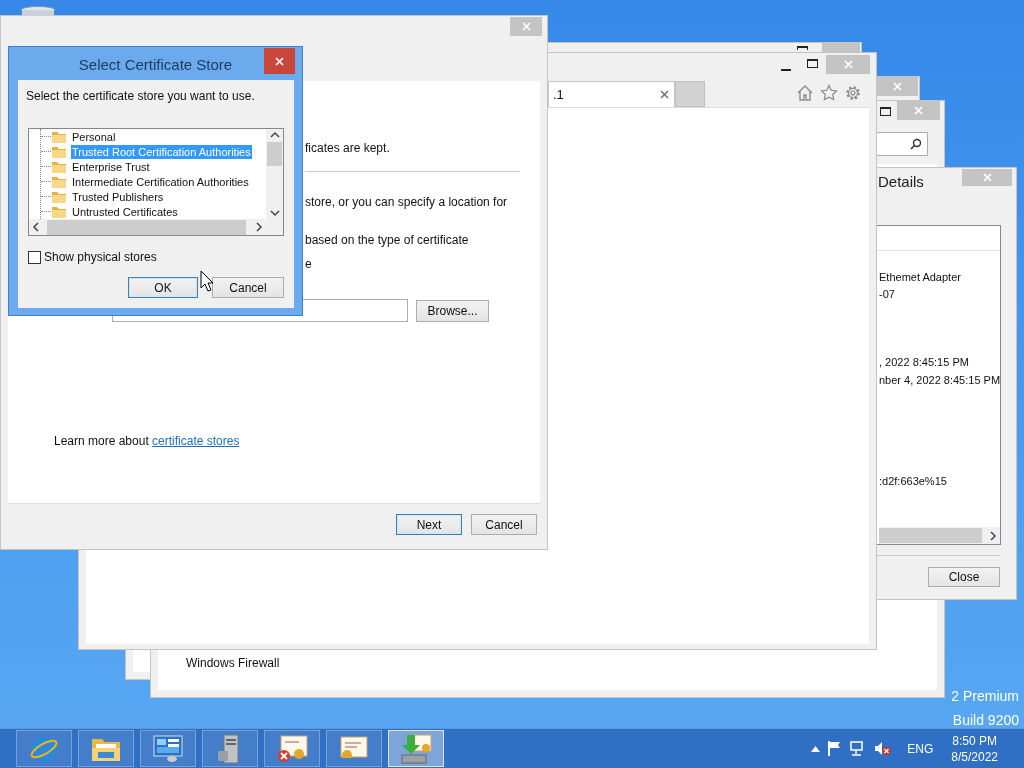  Describe the element at coordinates (155, 64) in the screenshot. I see `dialog-title: Select Certificate Store` at that location.